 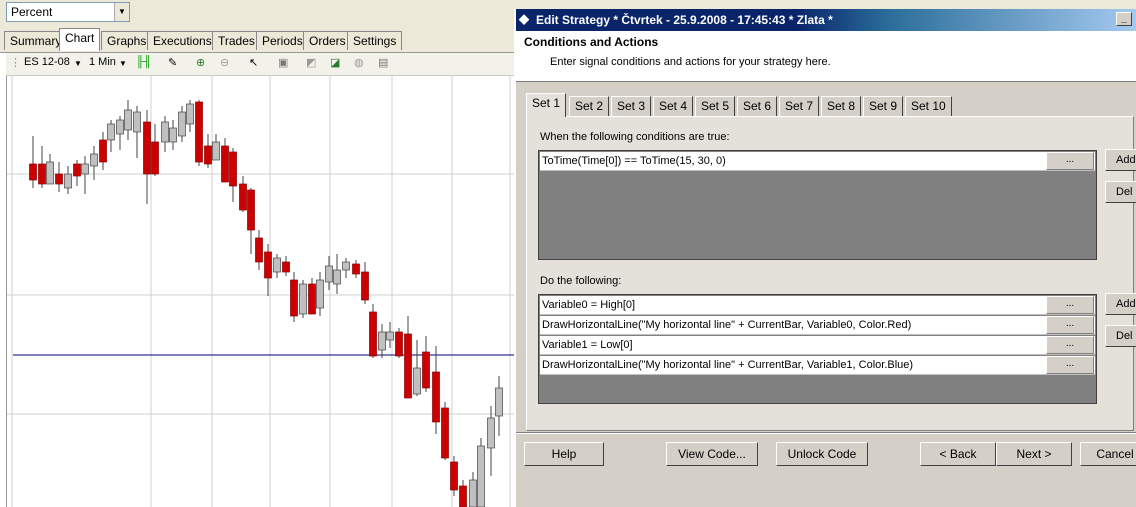 I want to click on tab-set-1: Set 1, so click(x=546, y=105).